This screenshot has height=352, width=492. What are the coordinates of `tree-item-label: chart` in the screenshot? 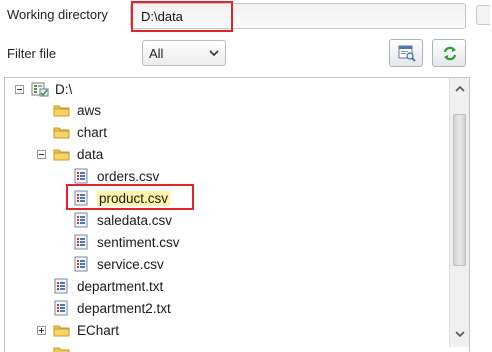 It's located at (92, 132).